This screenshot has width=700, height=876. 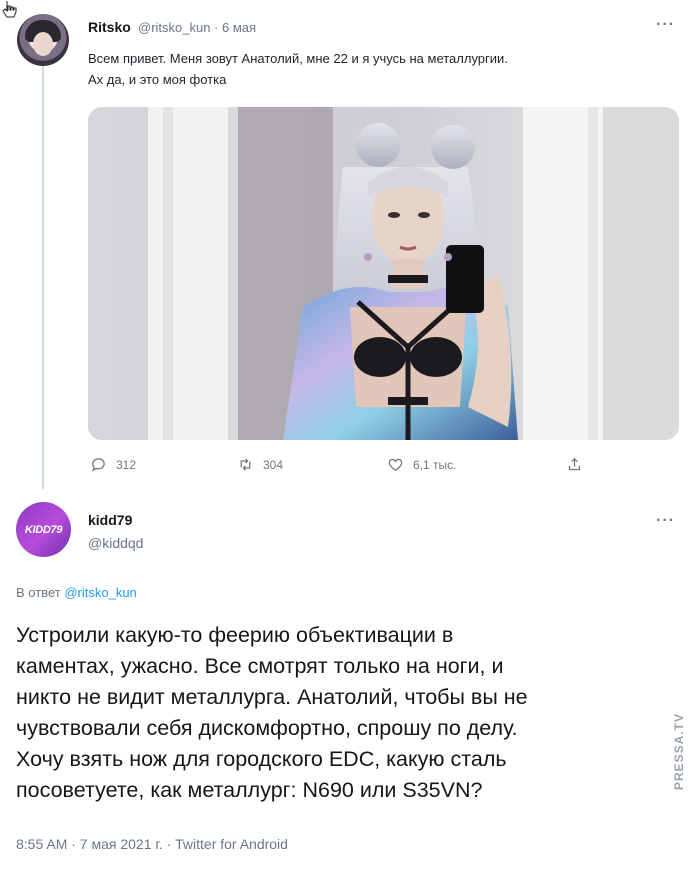 What do you see at coordinates (110, 520) in the screenshot?
I see `author-name: kidd79` at bounding box center [110, 520].